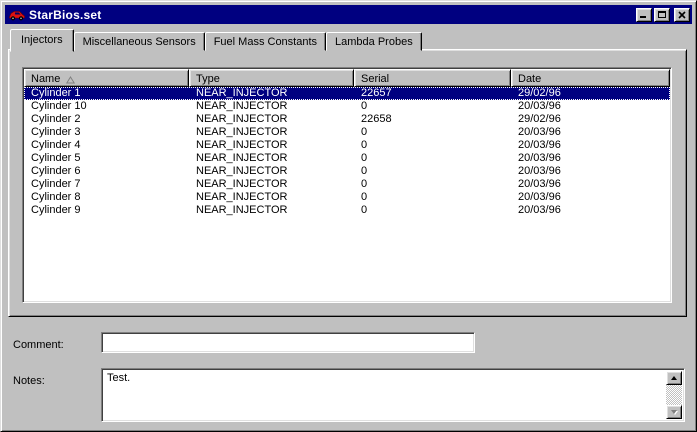 This screenshot has width=697, height=432. I want to click on table-row: Cylinder 10 NEAR_INJECTOR 0 20/03/96, so click(347, 106).